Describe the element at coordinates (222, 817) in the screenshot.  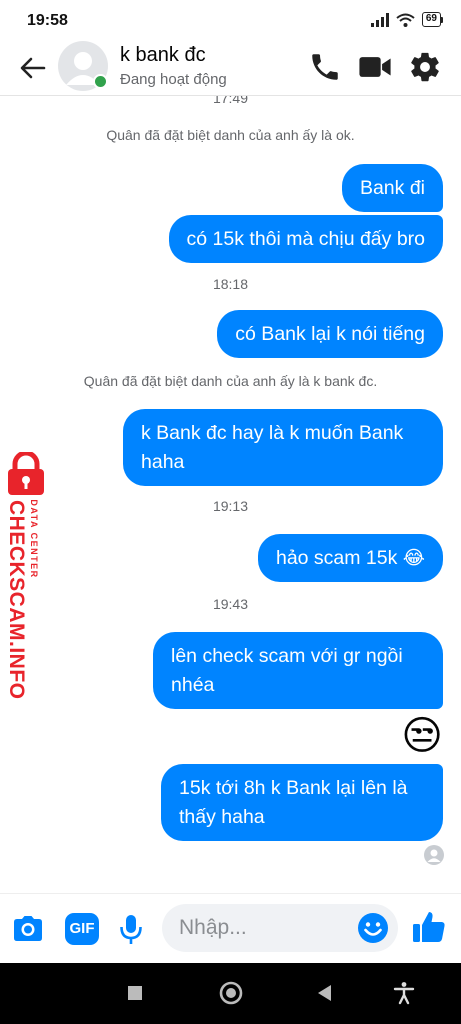
I see `message-text-line: thấy haha` at that location.